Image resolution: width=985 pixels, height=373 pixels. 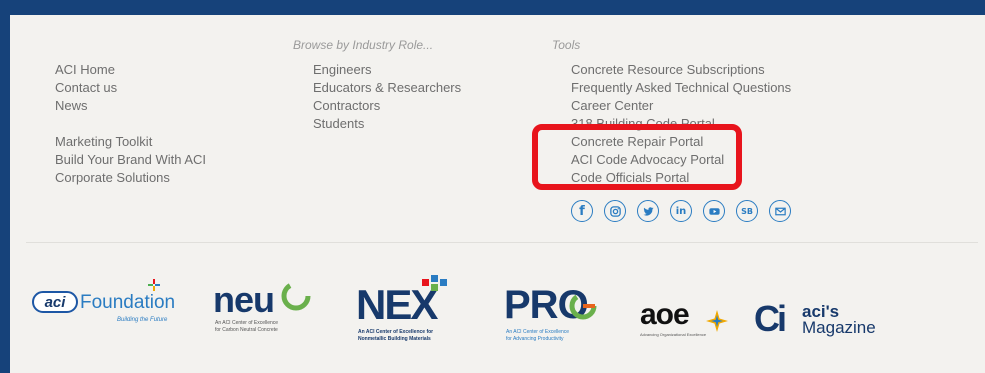 What do you see at coordinates (747, 211) in the screenshot?
I see `smartbrief-icon: SB` at bounding box center [747, 211].